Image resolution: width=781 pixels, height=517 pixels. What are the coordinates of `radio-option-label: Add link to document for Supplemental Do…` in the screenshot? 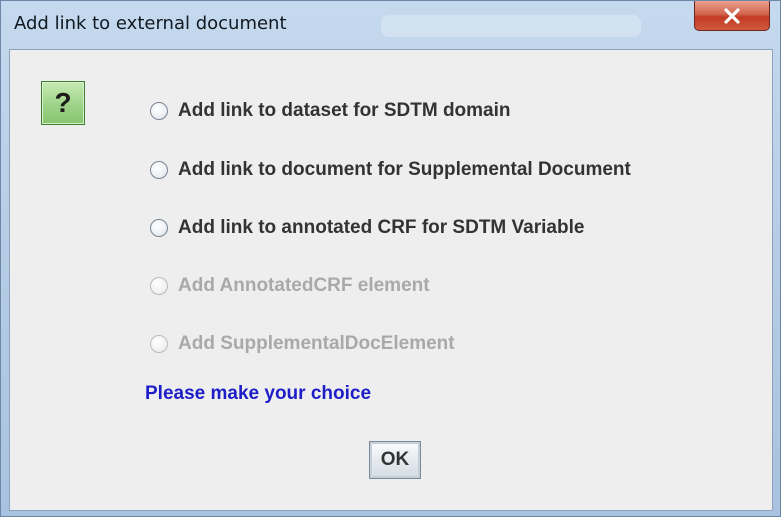 It's located at (404, 169).